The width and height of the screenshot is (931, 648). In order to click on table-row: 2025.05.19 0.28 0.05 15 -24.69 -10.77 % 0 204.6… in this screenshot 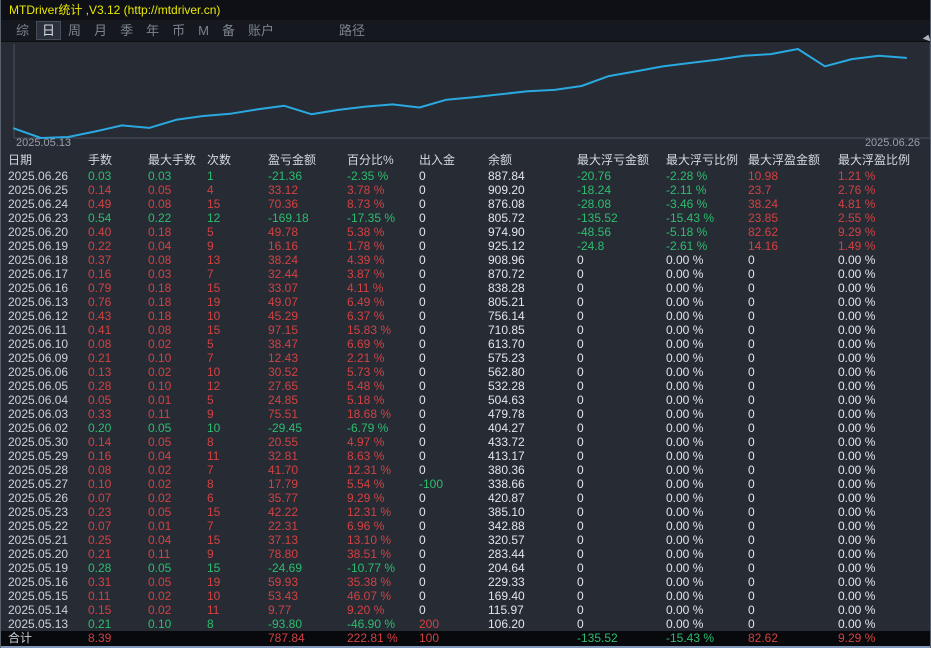, I will do `click(465, 568)`.